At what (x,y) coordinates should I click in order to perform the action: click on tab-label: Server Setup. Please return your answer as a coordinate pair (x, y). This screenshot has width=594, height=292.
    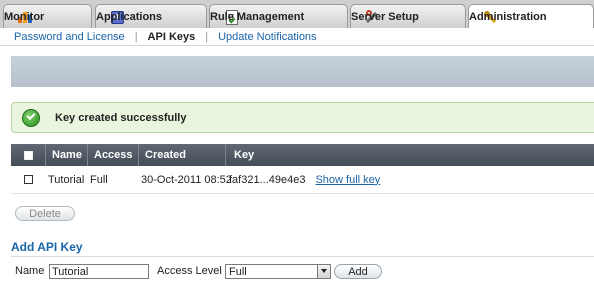
    Looking at the image, I should click on (385, 16).